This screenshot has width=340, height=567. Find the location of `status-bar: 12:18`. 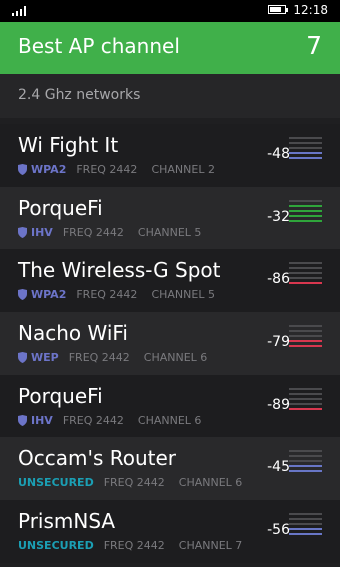

status-bar: 12:18 is located at coordinates (170, 11).